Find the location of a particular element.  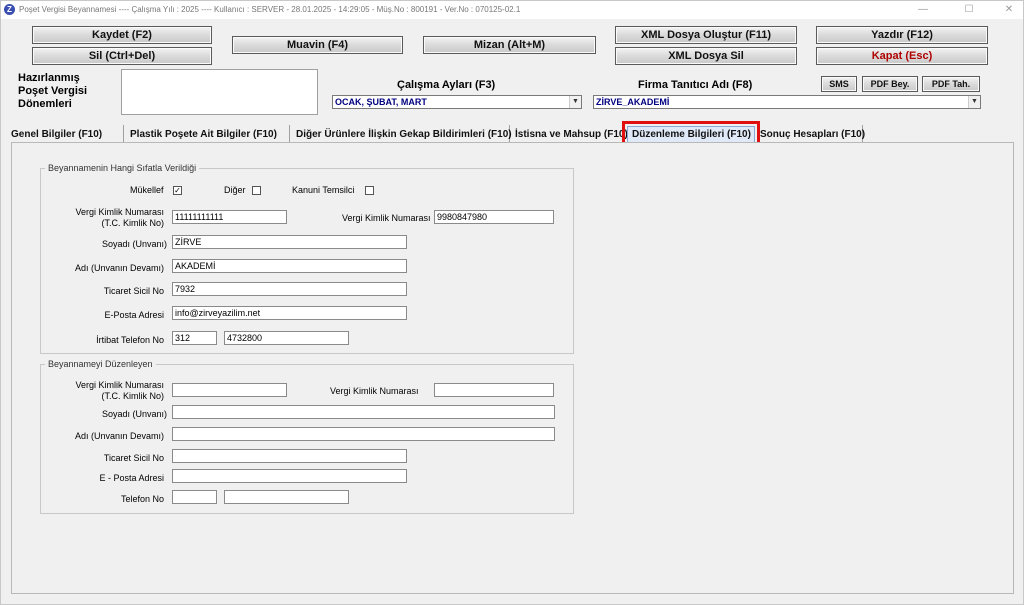

vkn2-input: 9980847980 is located at coordinates (494, 217).